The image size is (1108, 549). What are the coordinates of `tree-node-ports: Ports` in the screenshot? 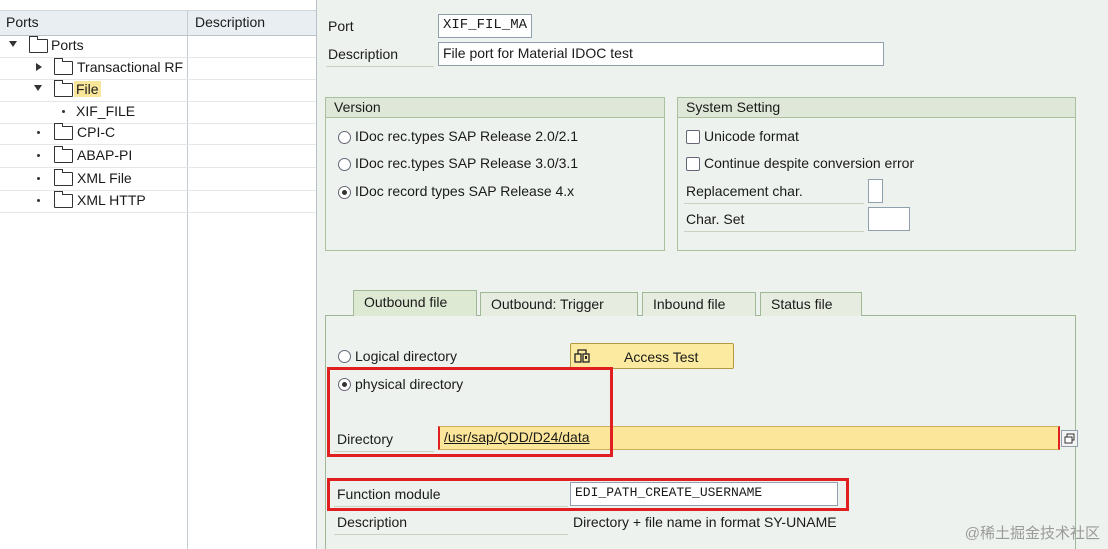 It's located at (158, 46).